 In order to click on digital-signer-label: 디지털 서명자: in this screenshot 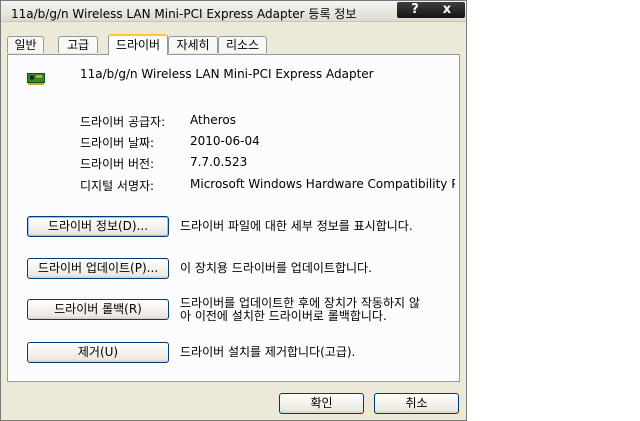, I will do `click(117, 186)`.